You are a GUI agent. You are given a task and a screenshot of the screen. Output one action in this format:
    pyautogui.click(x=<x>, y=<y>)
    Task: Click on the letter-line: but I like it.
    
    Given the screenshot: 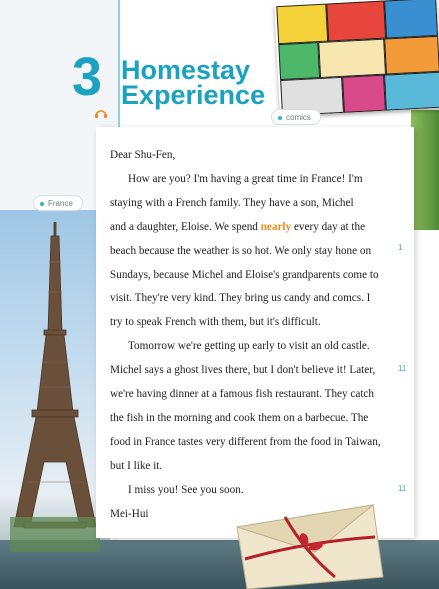 What is the action you would take?
    pyautogui.click(x=136, y=465)
    